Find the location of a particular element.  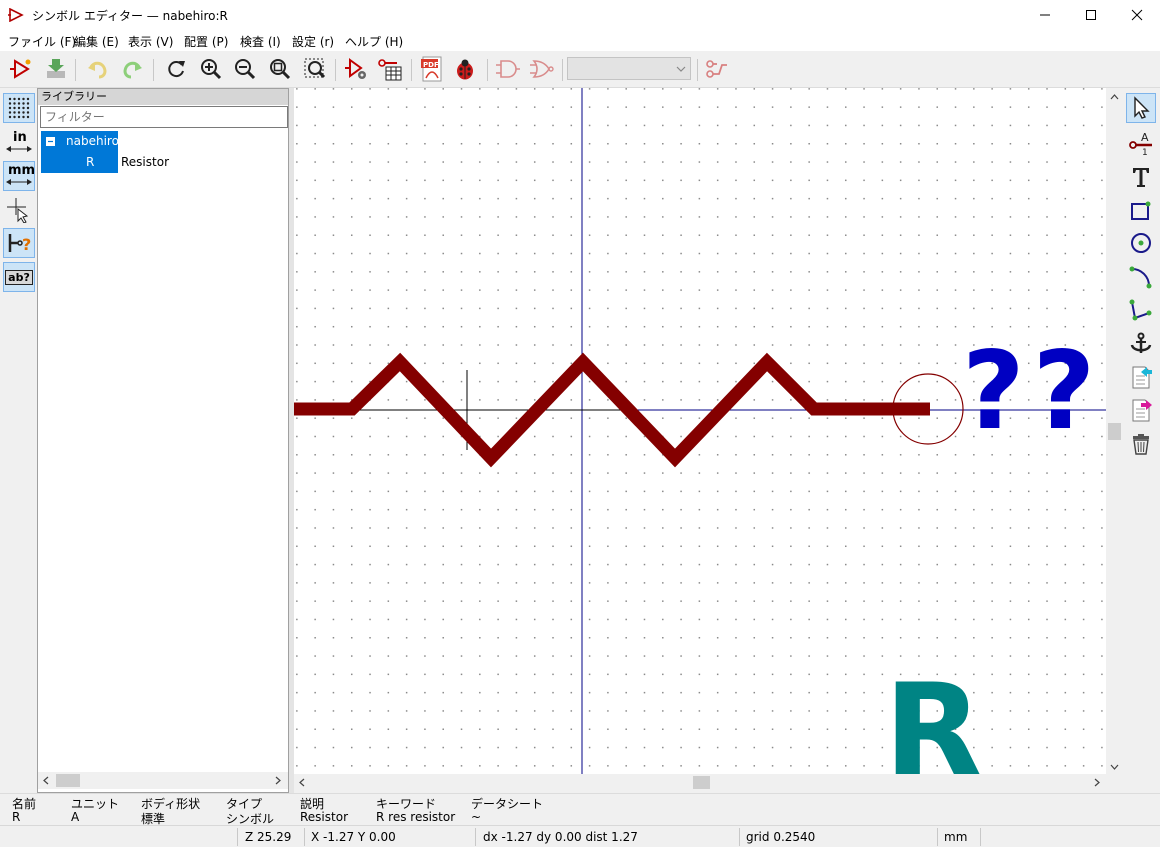

minimize-button is located at coordinates (1045, 15).